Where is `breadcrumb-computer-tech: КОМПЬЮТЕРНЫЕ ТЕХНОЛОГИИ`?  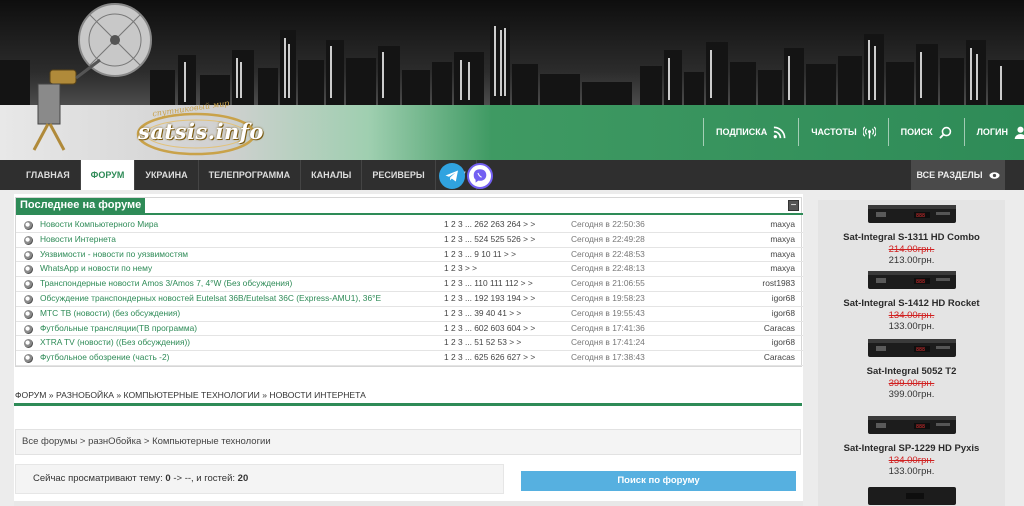
breadcrumb-computer-tech: КОМПЬЮТЕРНЫЕ ТЕХНОЛОГИИ is located at coordinates (192, 395).